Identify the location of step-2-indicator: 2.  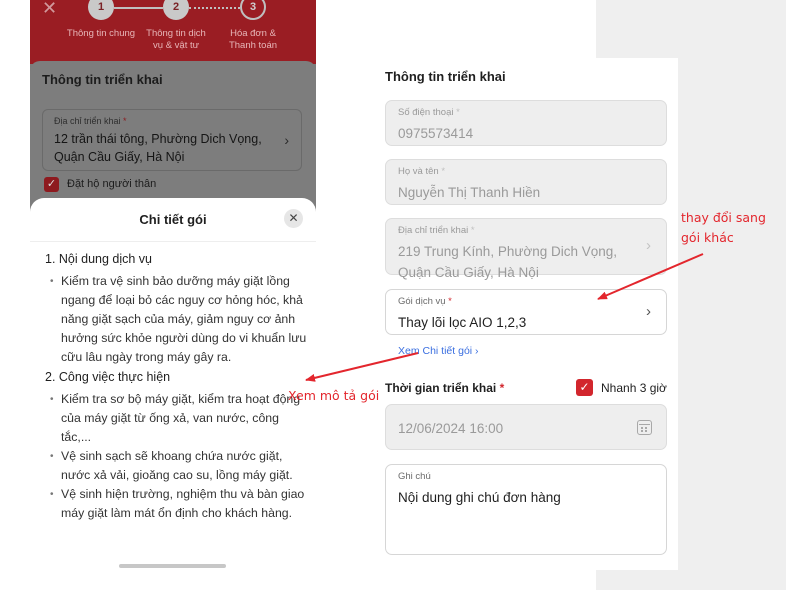
(176, 10).